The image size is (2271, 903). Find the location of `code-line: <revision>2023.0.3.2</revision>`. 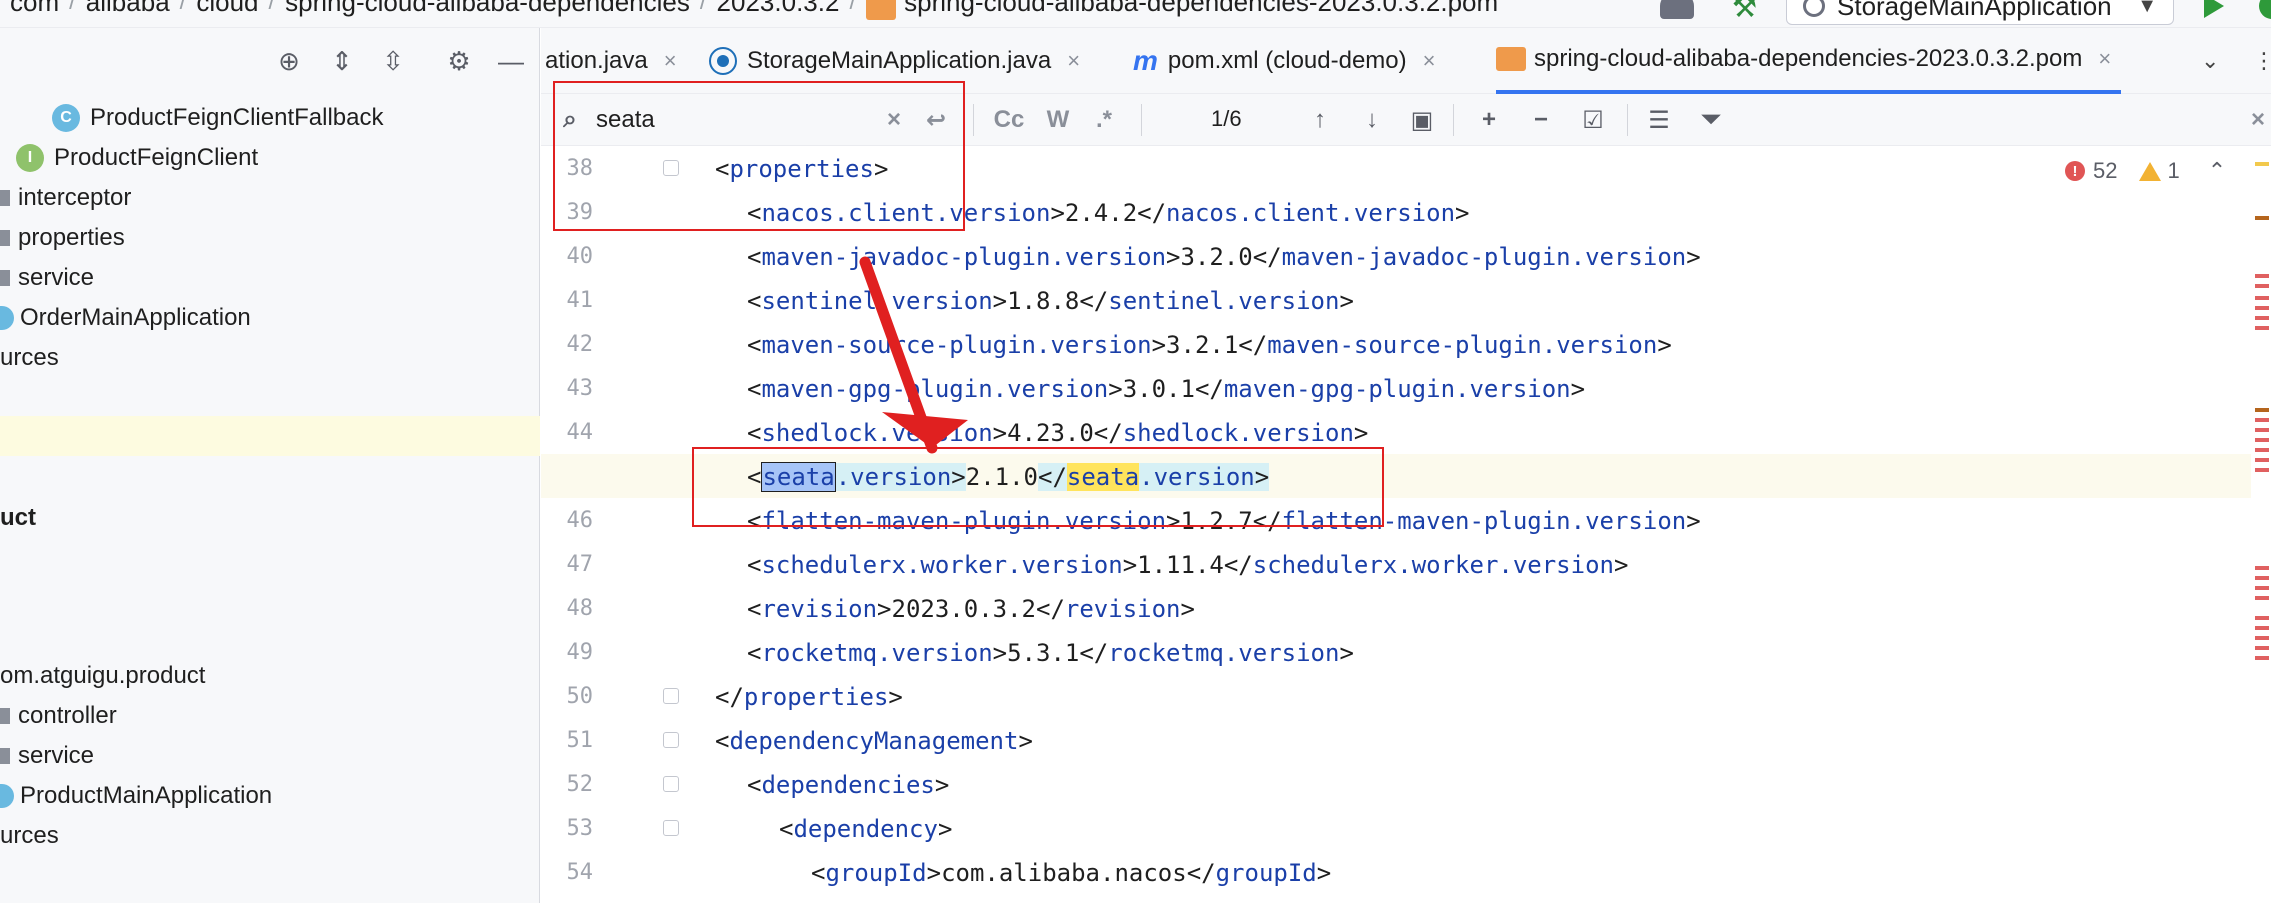

code-line: <revision>2023.0.3.2</revision> is located at coordinates (1396, 608).